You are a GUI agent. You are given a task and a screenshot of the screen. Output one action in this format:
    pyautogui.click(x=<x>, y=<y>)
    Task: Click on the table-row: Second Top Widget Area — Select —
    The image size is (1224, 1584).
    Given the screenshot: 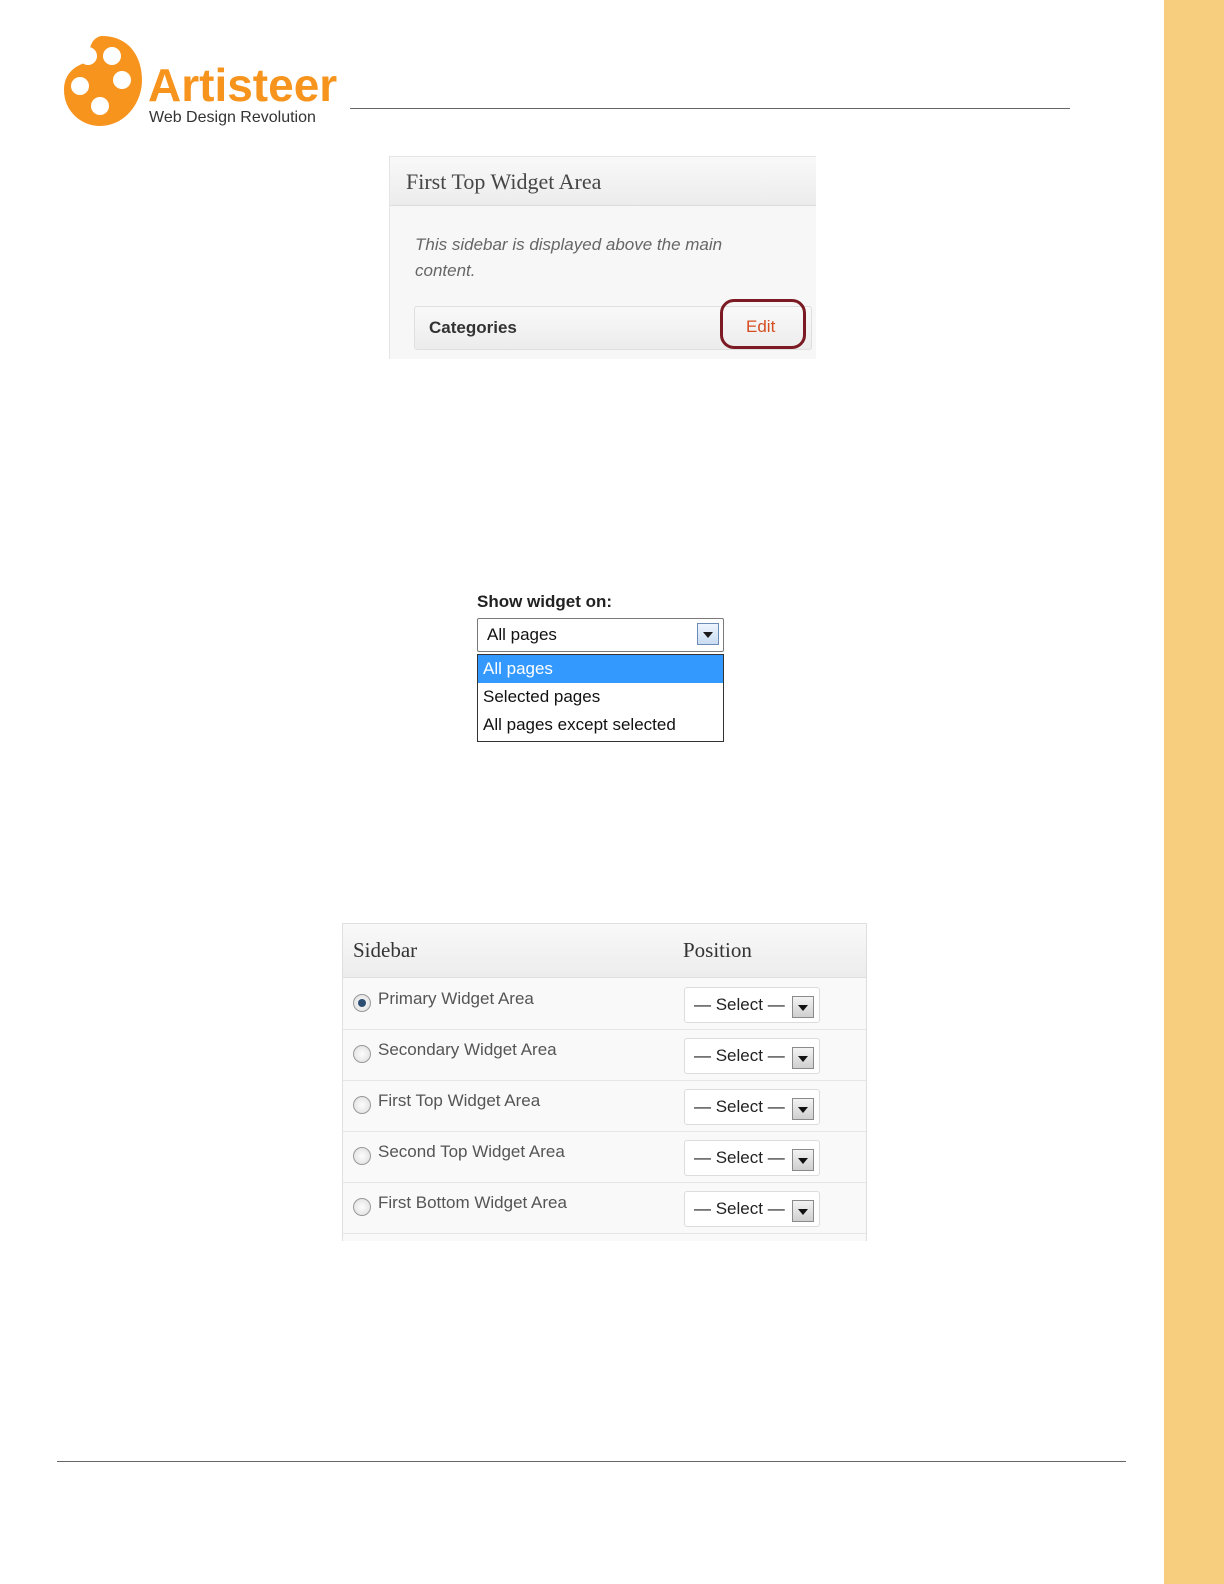 What is the action you would take?
    pyautogui.click(x=604, y=1157)
    